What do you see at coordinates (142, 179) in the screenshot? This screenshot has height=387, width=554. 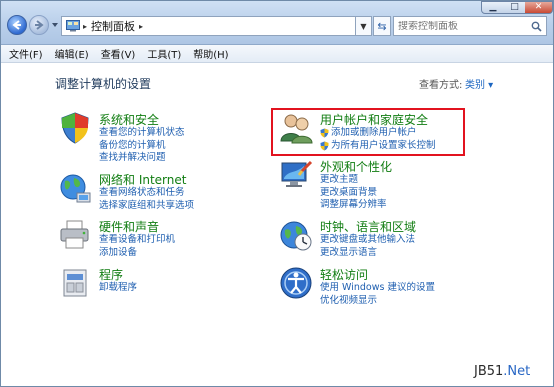 I see `category-title-network-internet: 网络和 Internet` at bounding box center [142, 179].